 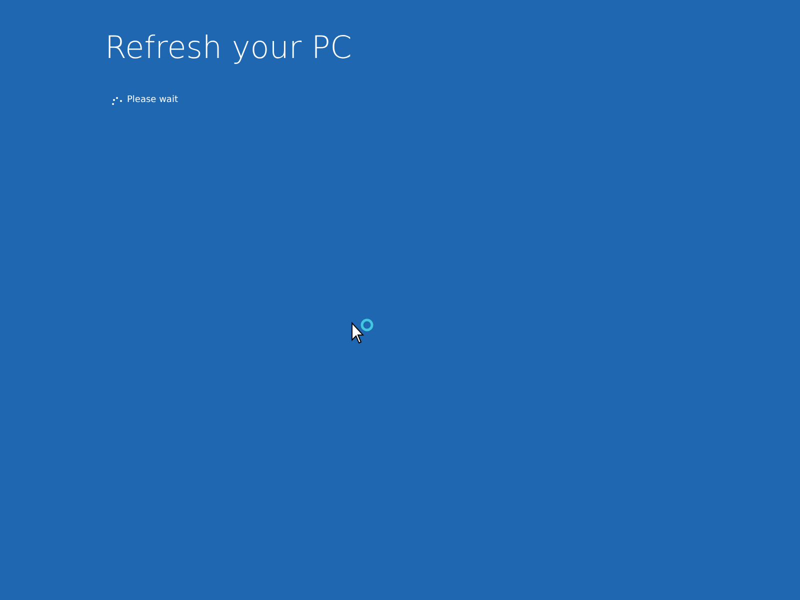 I want to click on page-title: Refresh your PC, so click(x=228, y=48).